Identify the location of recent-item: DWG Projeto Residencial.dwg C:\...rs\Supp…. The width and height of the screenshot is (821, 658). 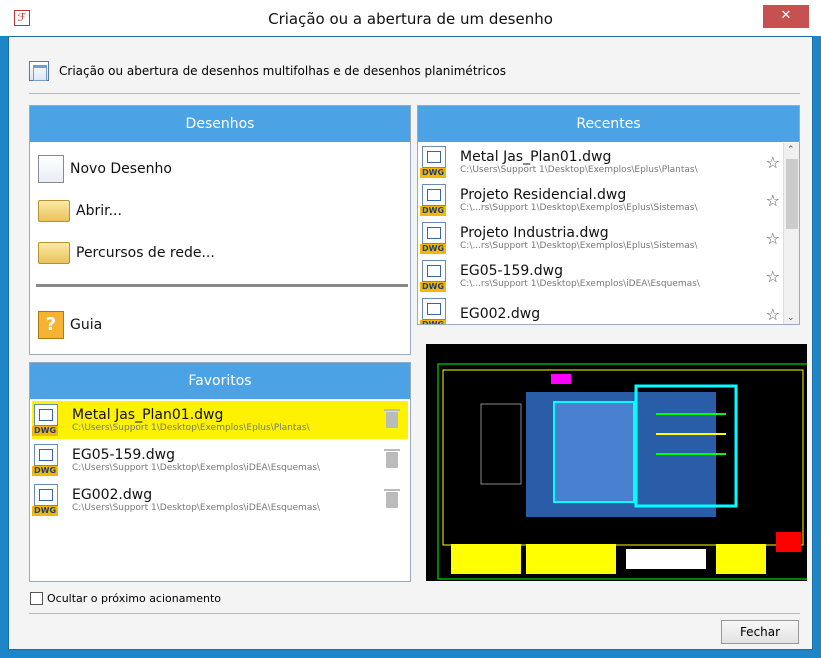
(601, 200).